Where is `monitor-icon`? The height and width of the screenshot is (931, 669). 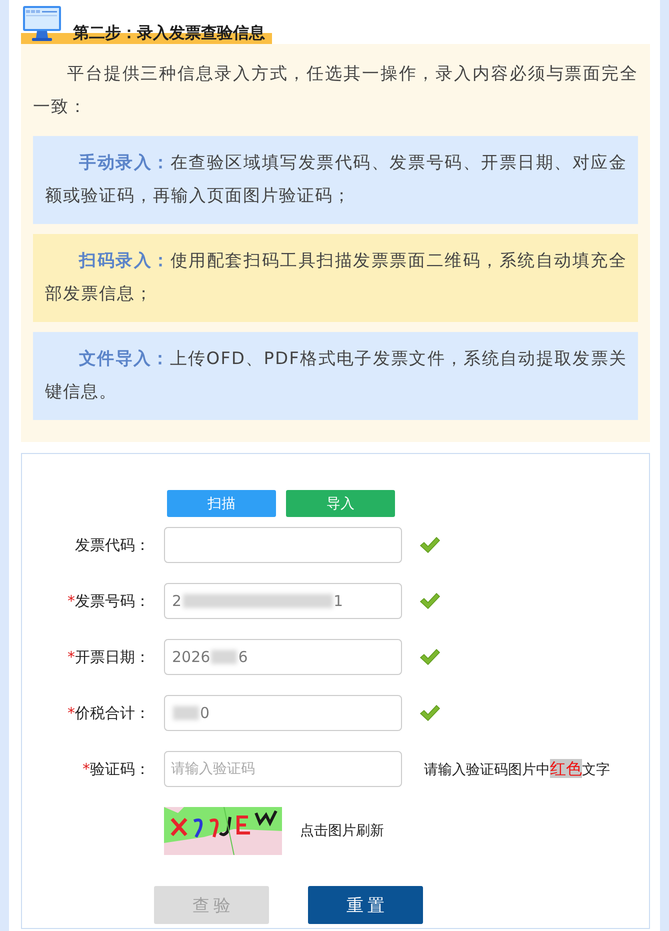 monitor-icon is located at coordinates (42, 23).